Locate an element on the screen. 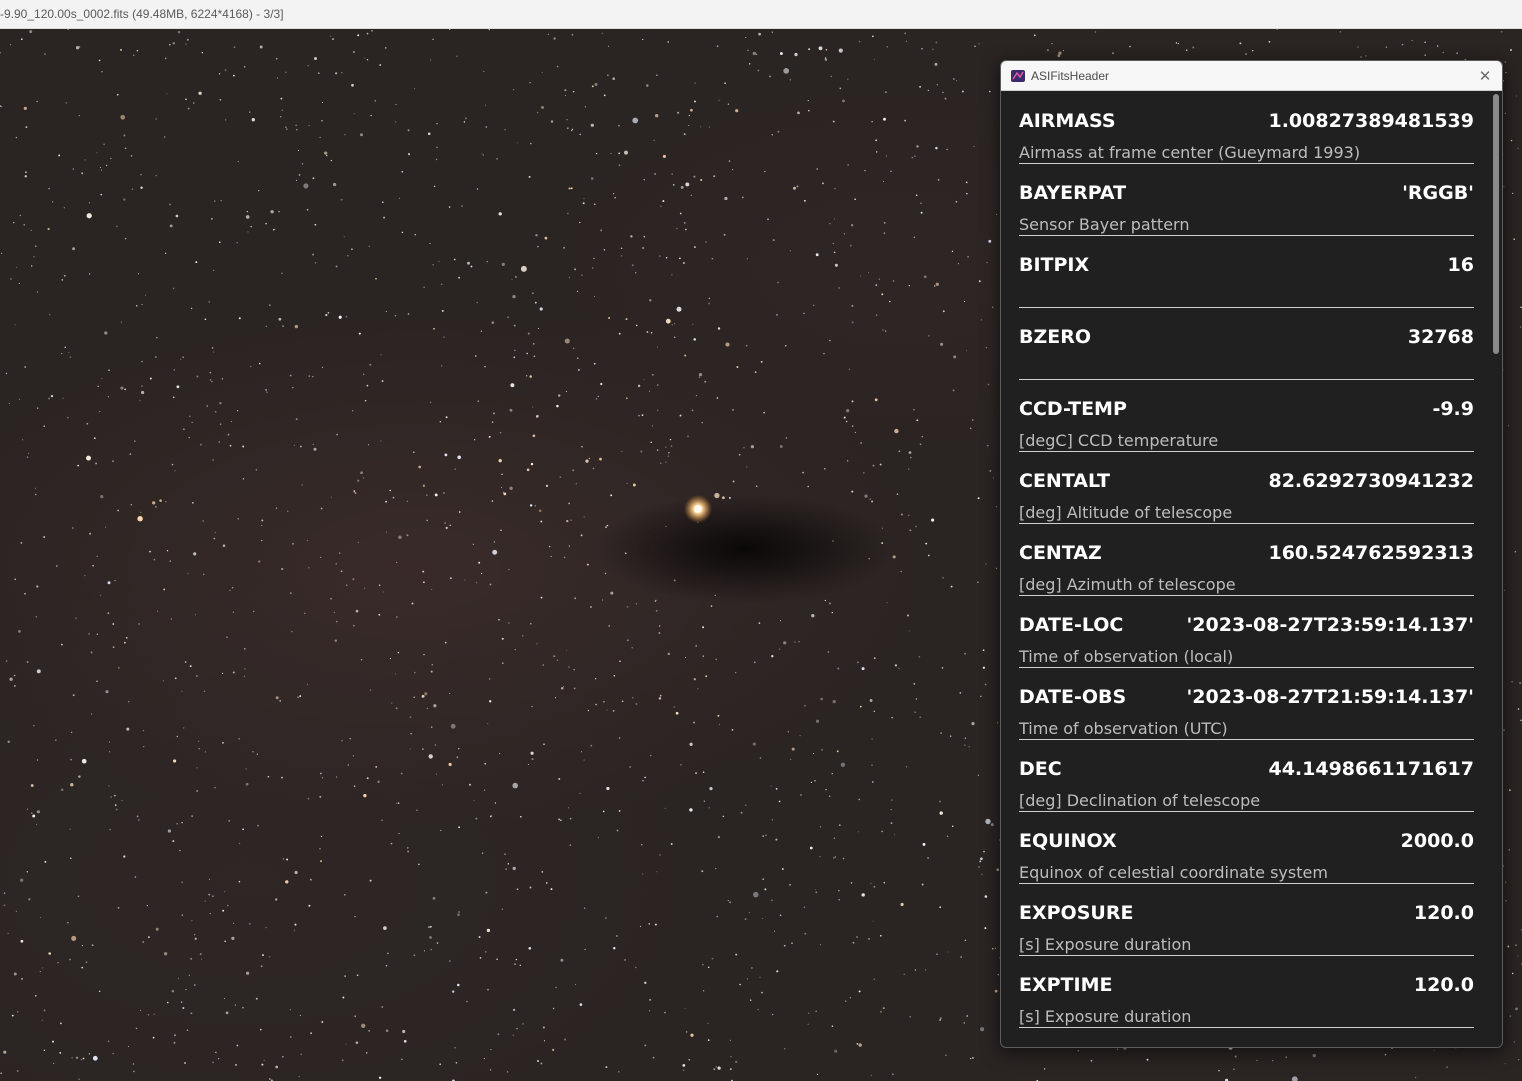 The height and width of the screenshot is (1081, 1522). scrollbar is located at coordinates (1495, 569).